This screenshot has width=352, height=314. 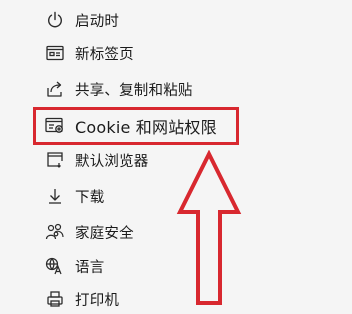 I want to click on menu-item-label: 新标签页, so click(x=104, y=54).